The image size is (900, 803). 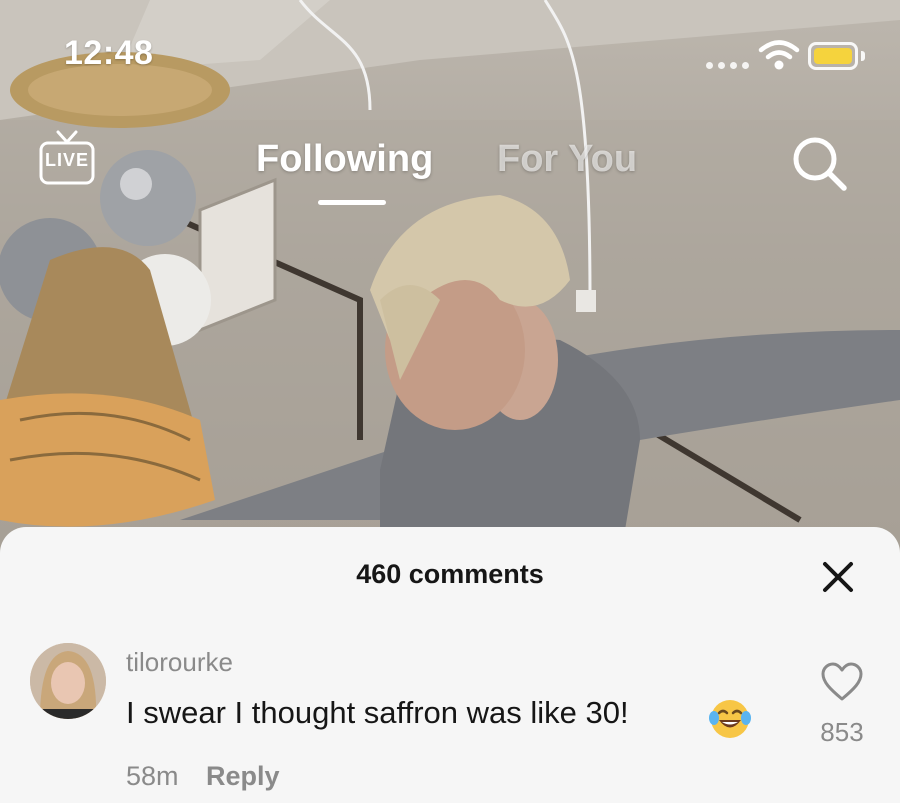 I want to click on battery-tip, so click(x=863, y=56).